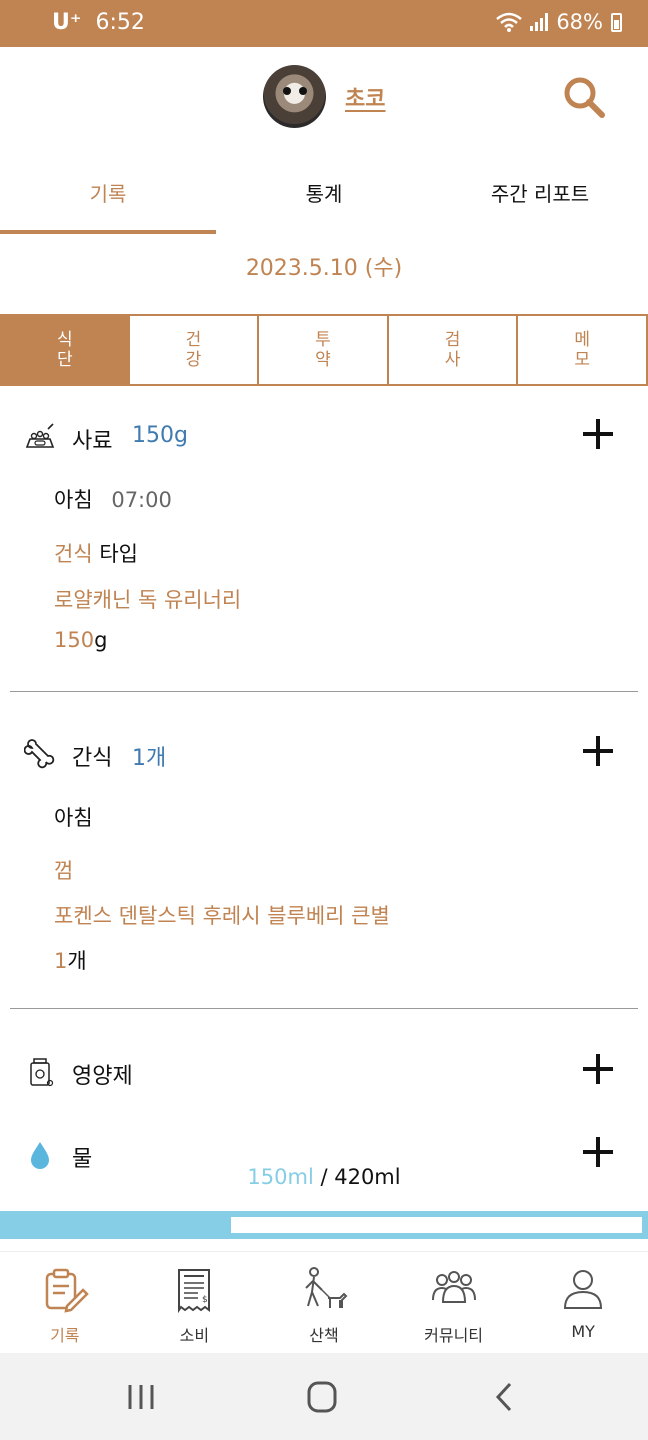  Describe the element at coordinates (294, 96) in the screenshot. I see `avatar` at that location.